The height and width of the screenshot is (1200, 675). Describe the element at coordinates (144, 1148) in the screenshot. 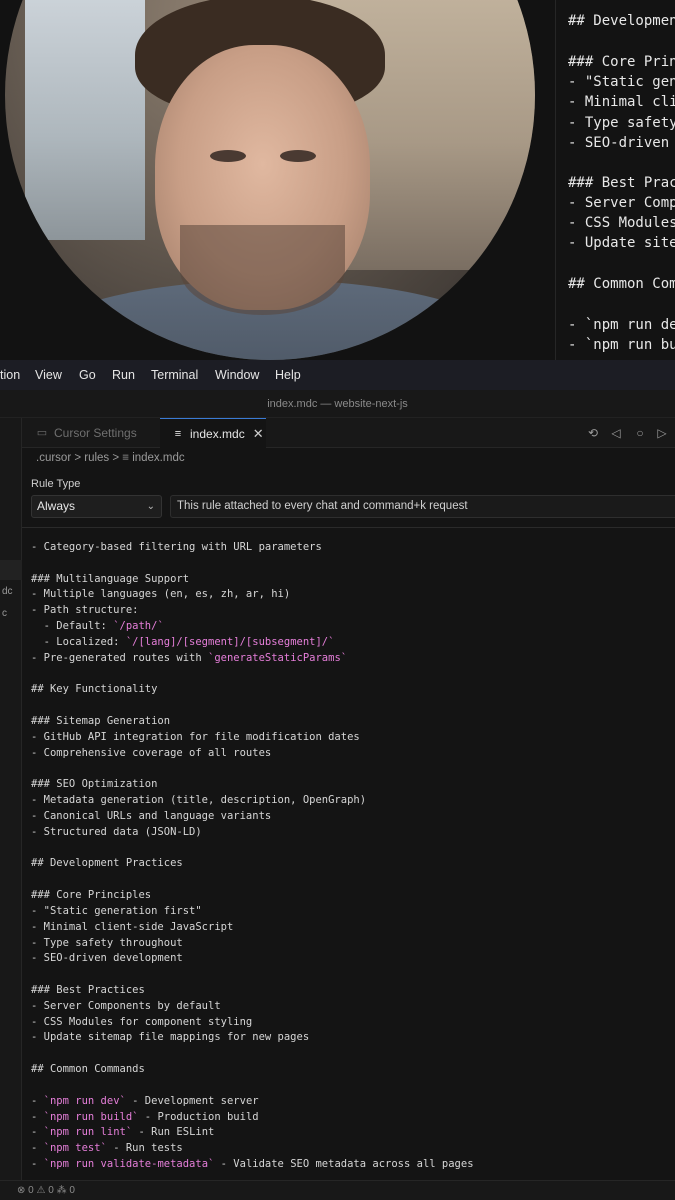

I see `code-text: - Run tests` at that location.